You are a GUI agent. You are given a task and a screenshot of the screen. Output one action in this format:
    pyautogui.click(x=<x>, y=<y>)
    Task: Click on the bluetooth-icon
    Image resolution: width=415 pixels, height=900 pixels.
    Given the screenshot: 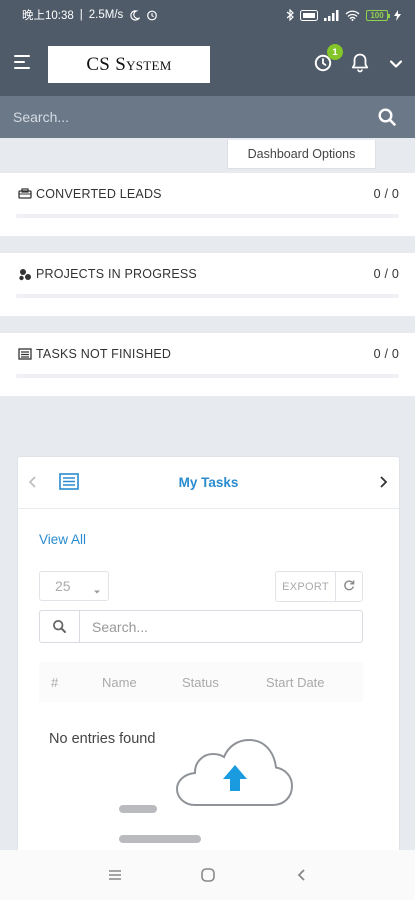 What is the action you would take?
    pyautogui.click(x=290, y=15)
    